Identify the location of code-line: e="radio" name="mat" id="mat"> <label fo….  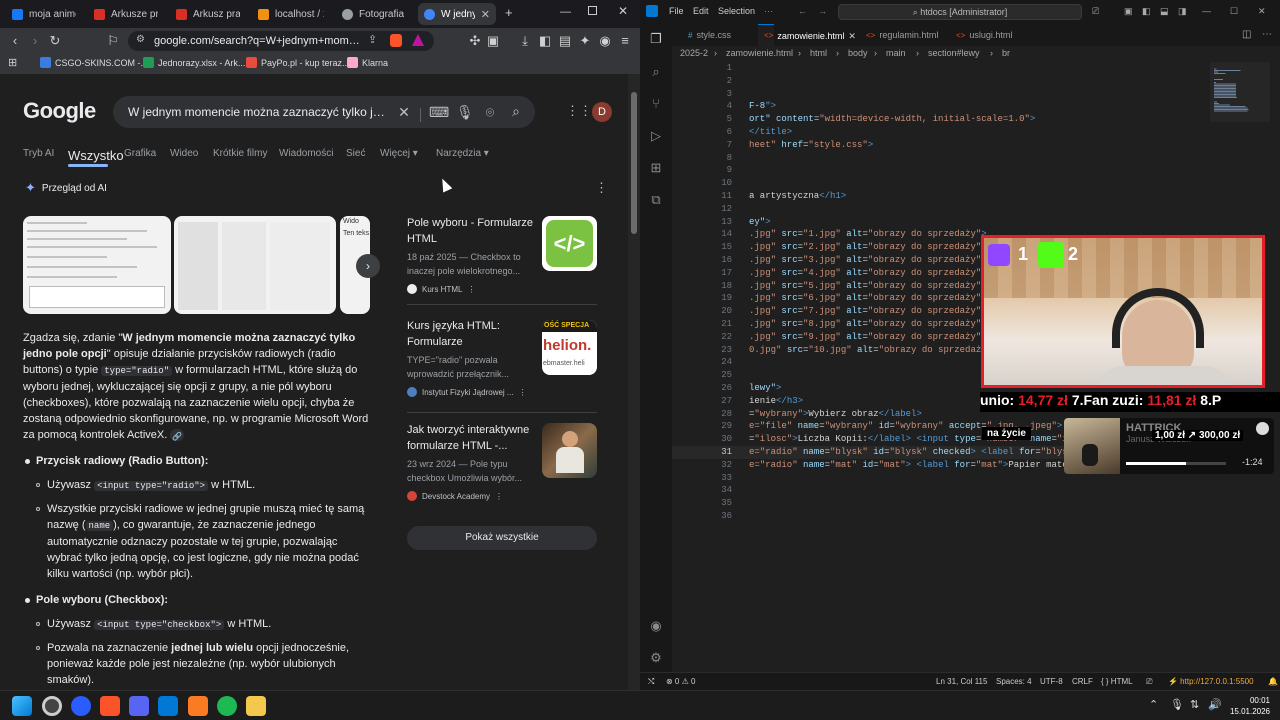
(930, 465).